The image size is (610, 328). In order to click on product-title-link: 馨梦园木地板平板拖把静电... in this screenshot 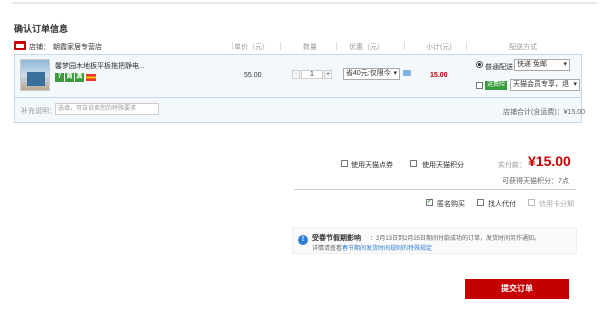, I will do `click(100, 66)`.